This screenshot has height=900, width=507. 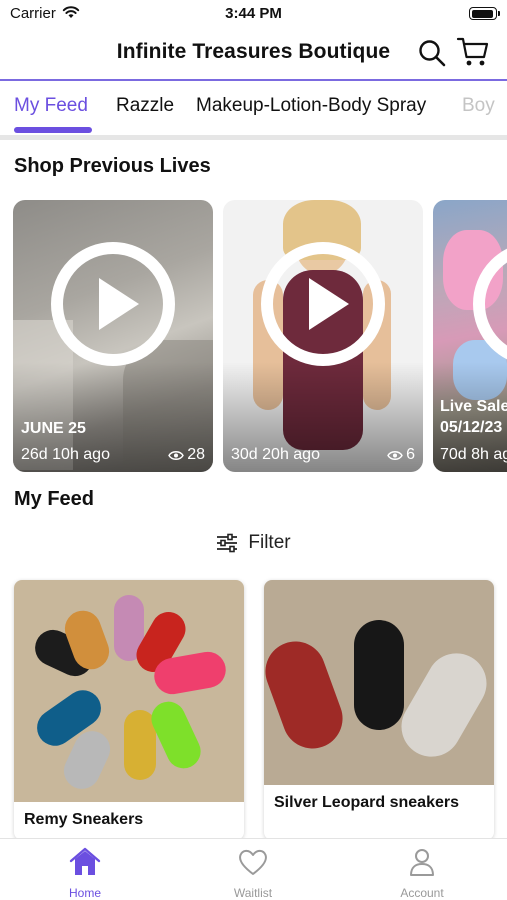 I want to click on product-card: Silver Leopard sneakers, so click(x=379, y=710).